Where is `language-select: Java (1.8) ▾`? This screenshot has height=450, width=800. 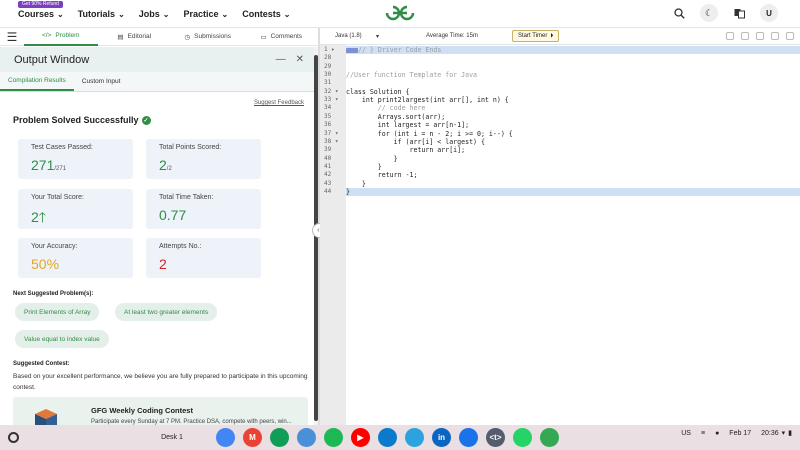
language-select: Java (1.8) ▾ is located at coordinates (357, 36).